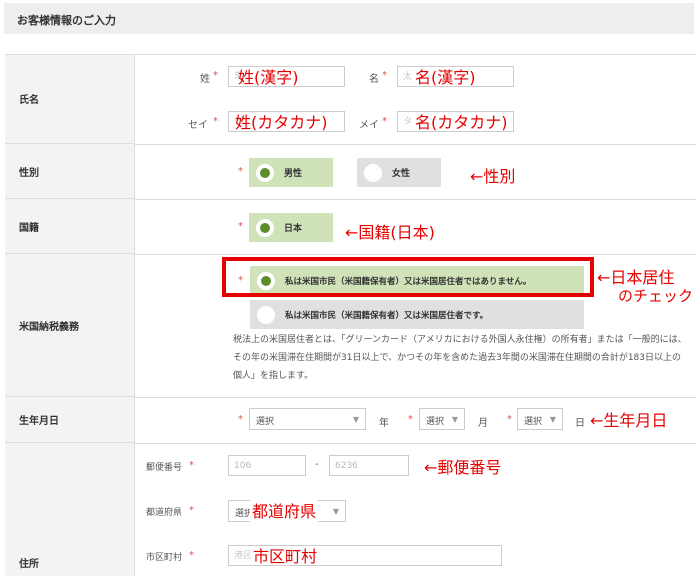 The width and height of the screenshot is (700, 576). What do you see at coordinates (265, 422) in the screenshot?
I see `birth-year-select-value: 選択` at bounding box center [265, 422].